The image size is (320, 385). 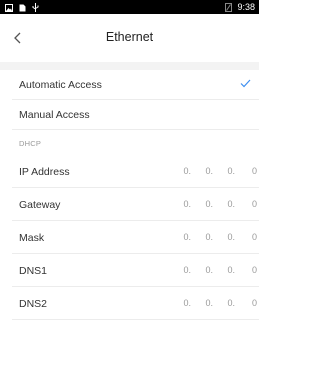 I want to click on section-divider, so click(x=129, y=66).